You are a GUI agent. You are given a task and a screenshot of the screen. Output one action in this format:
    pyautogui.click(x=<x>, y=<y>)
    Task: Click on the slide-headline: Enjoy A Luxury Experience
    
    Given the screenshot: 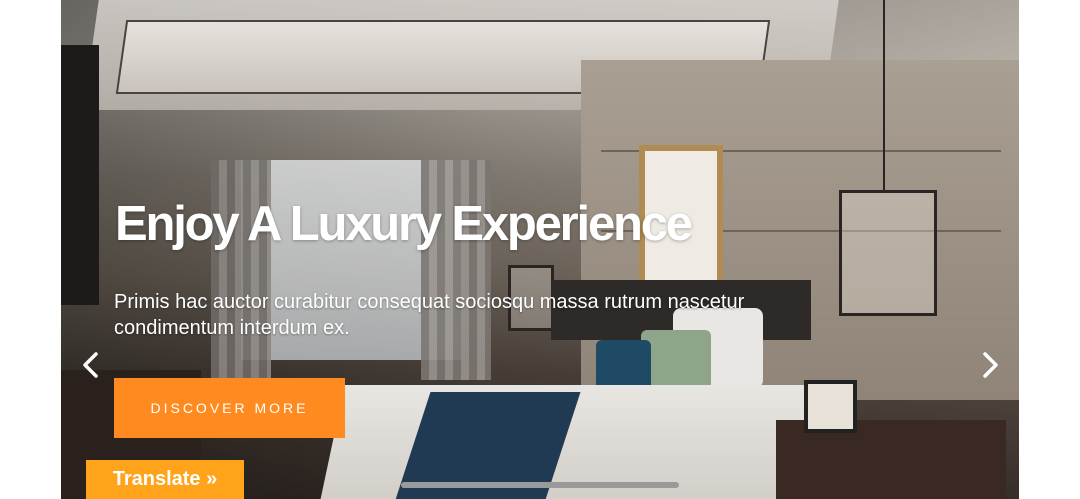 What is the action you would take?
    pyautogui.click(x=404, y=224)
    